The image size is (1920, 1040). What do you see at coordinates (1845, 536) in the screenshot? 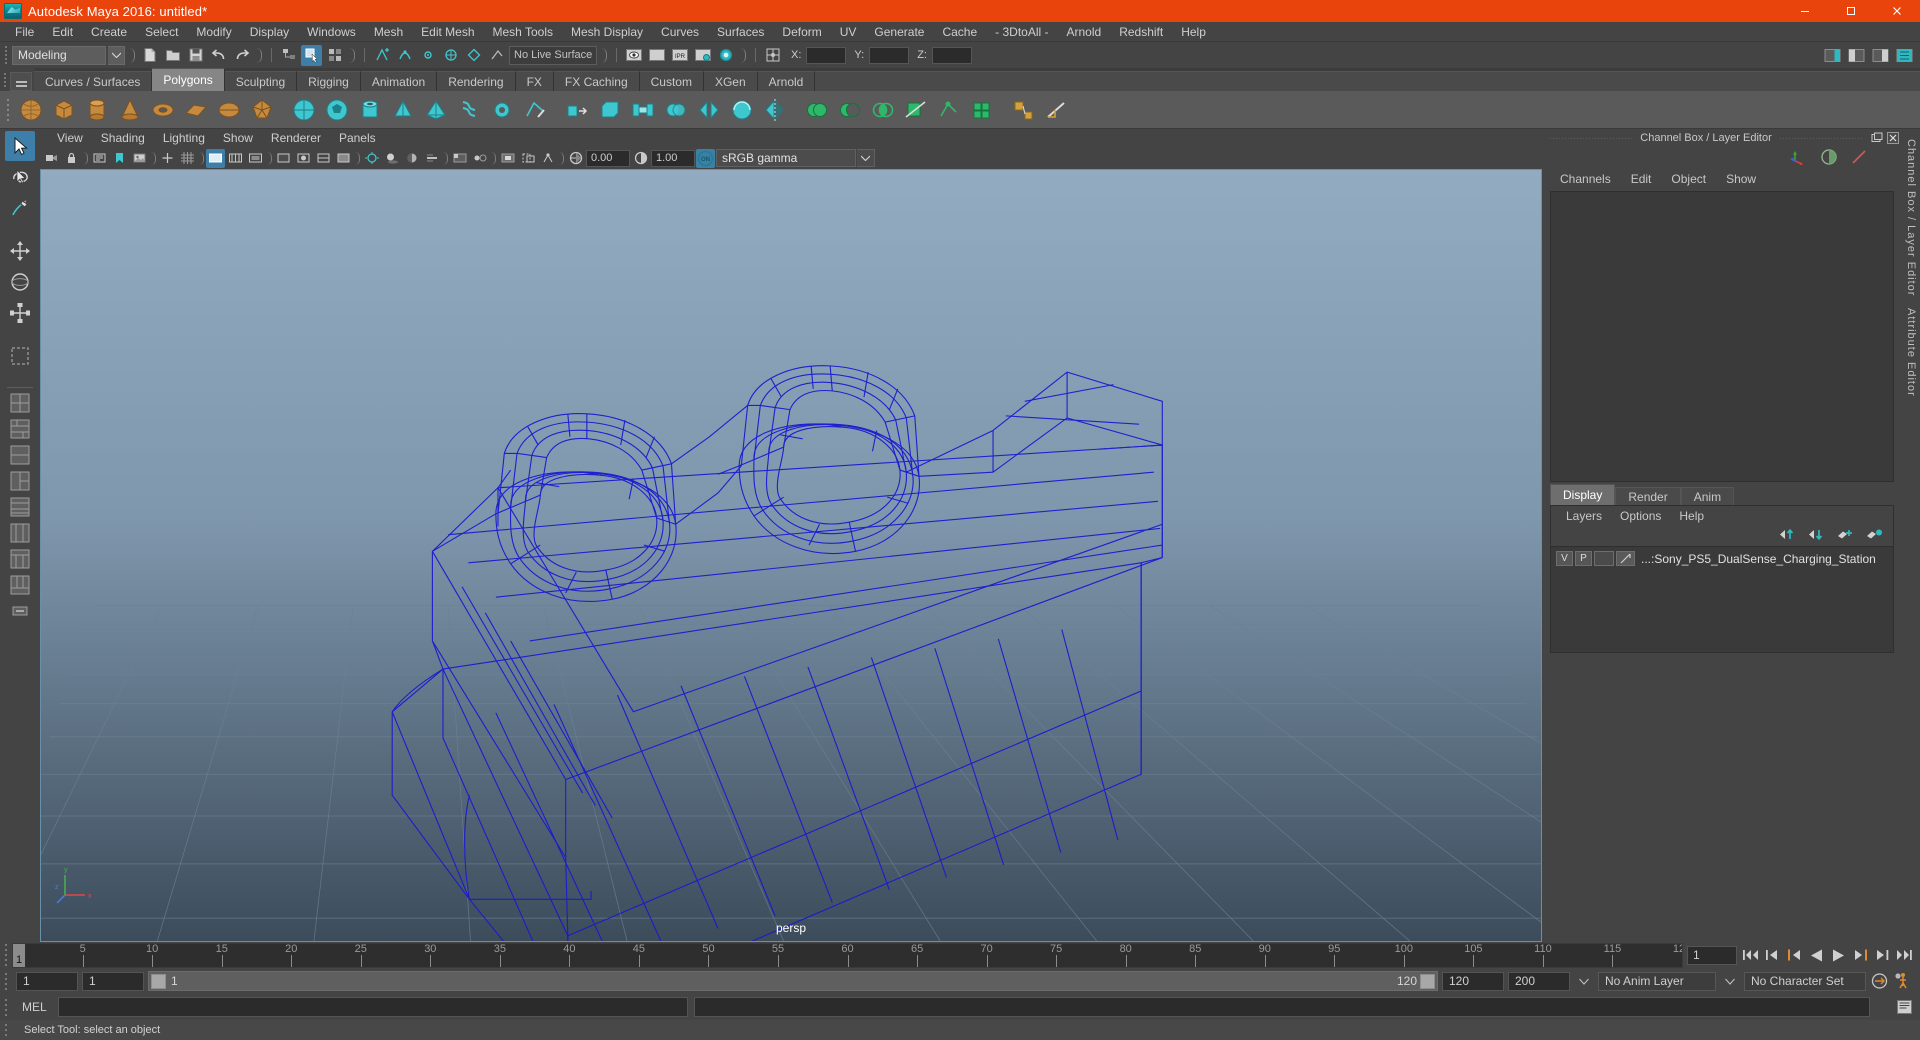
I see `new-layer-icon` at bounding box center [1845, 536].